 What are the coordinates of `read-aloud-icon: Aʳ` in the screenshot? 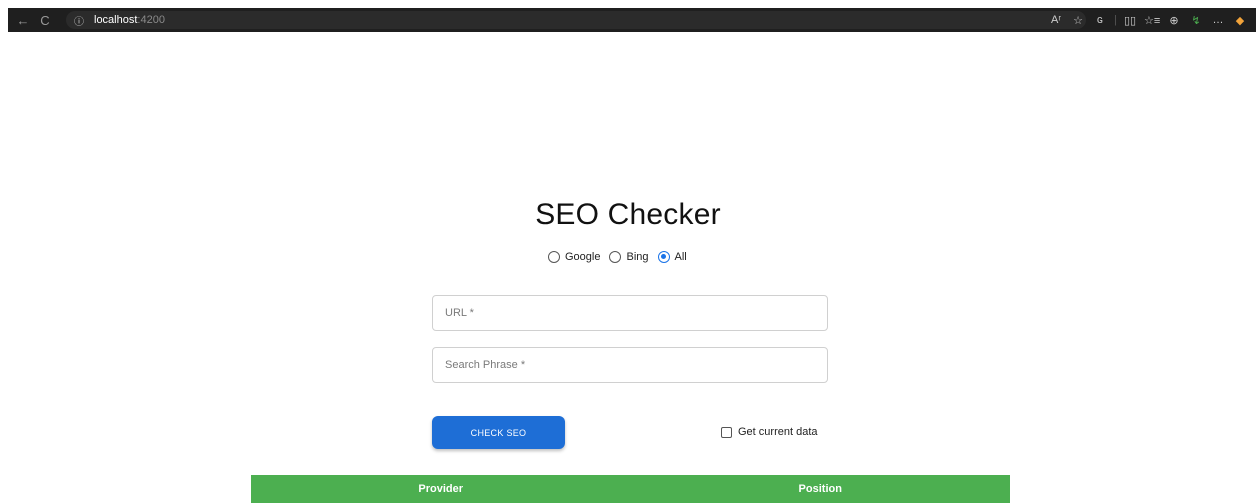 It's located at (1056, 20).